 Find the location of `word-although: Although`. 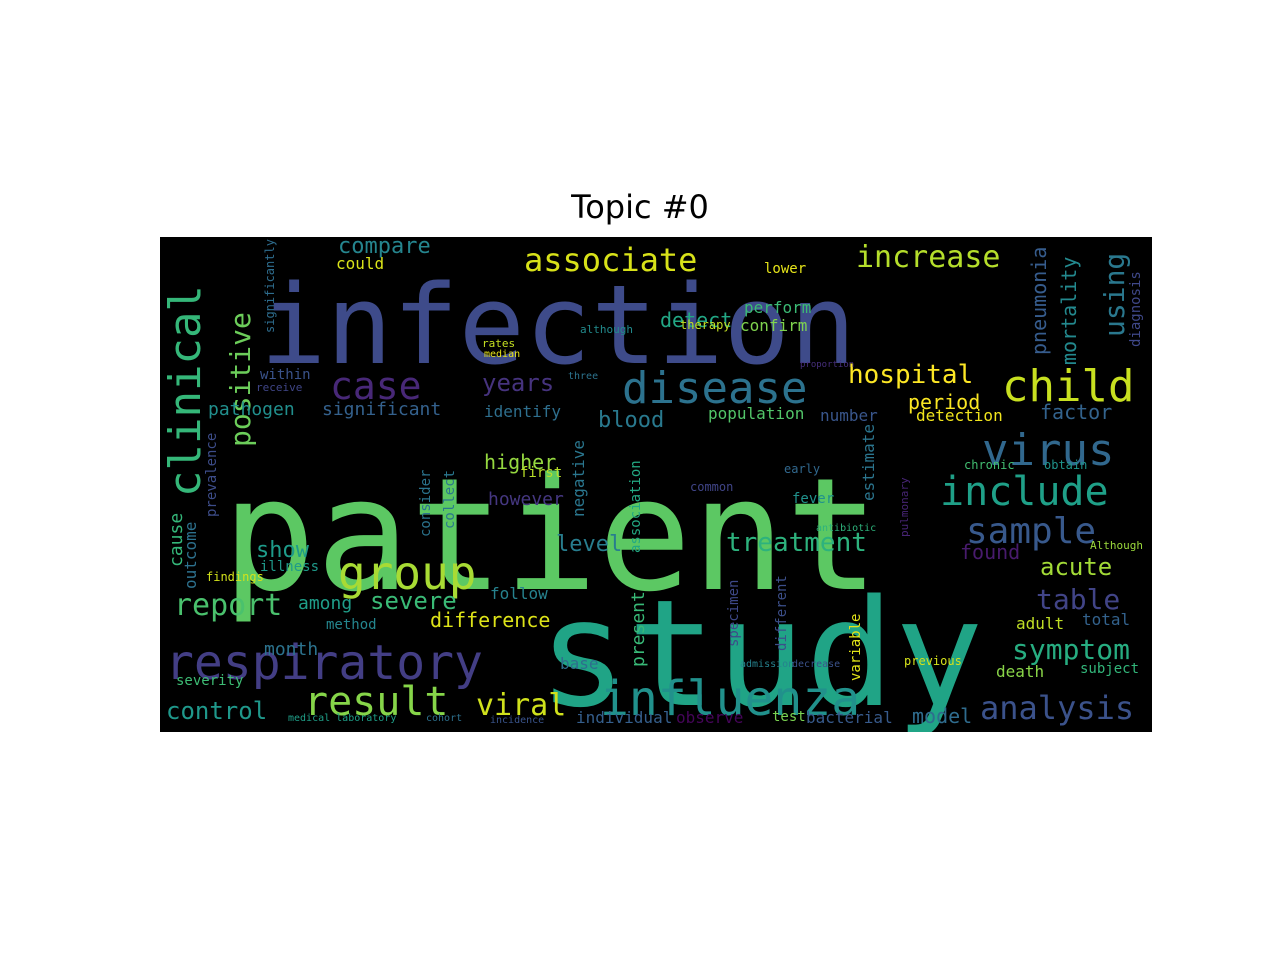

word-although: Although is located at coordinates (1116, 545).